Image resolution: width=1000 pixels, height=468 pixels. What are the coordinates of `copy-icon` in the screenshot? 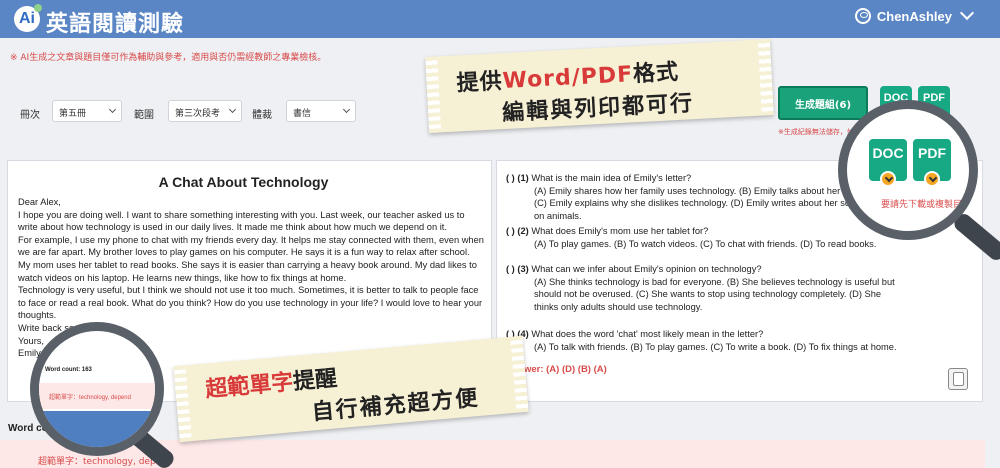 It's located at (958, 379).